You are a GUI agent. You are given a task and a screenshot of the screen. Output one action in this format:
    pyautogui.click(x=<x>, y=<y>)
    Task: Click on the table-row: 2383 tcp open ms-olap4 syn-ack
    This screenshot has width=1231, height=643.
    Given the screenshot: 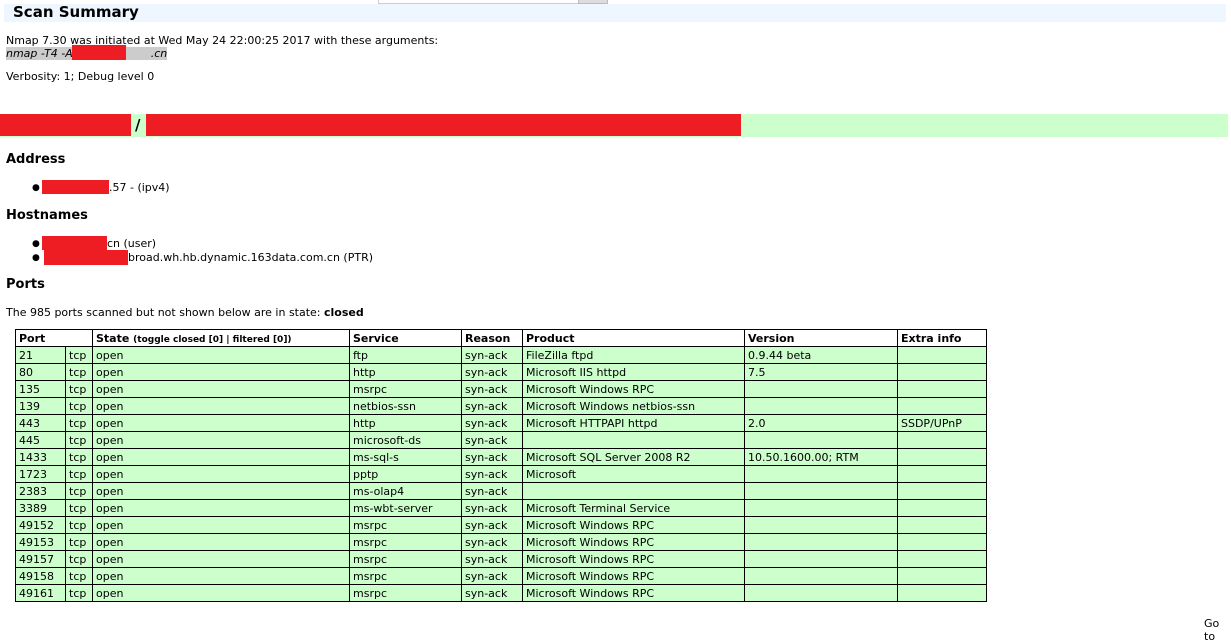 What is the action you would take?
    pyautogui.click(x=501, y=491)
    